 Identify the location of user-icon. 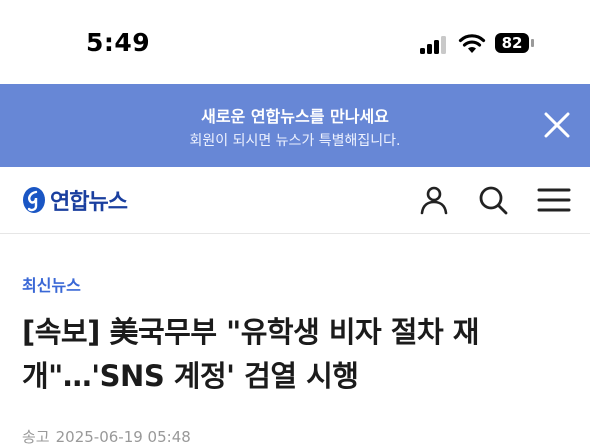
(434, 200).